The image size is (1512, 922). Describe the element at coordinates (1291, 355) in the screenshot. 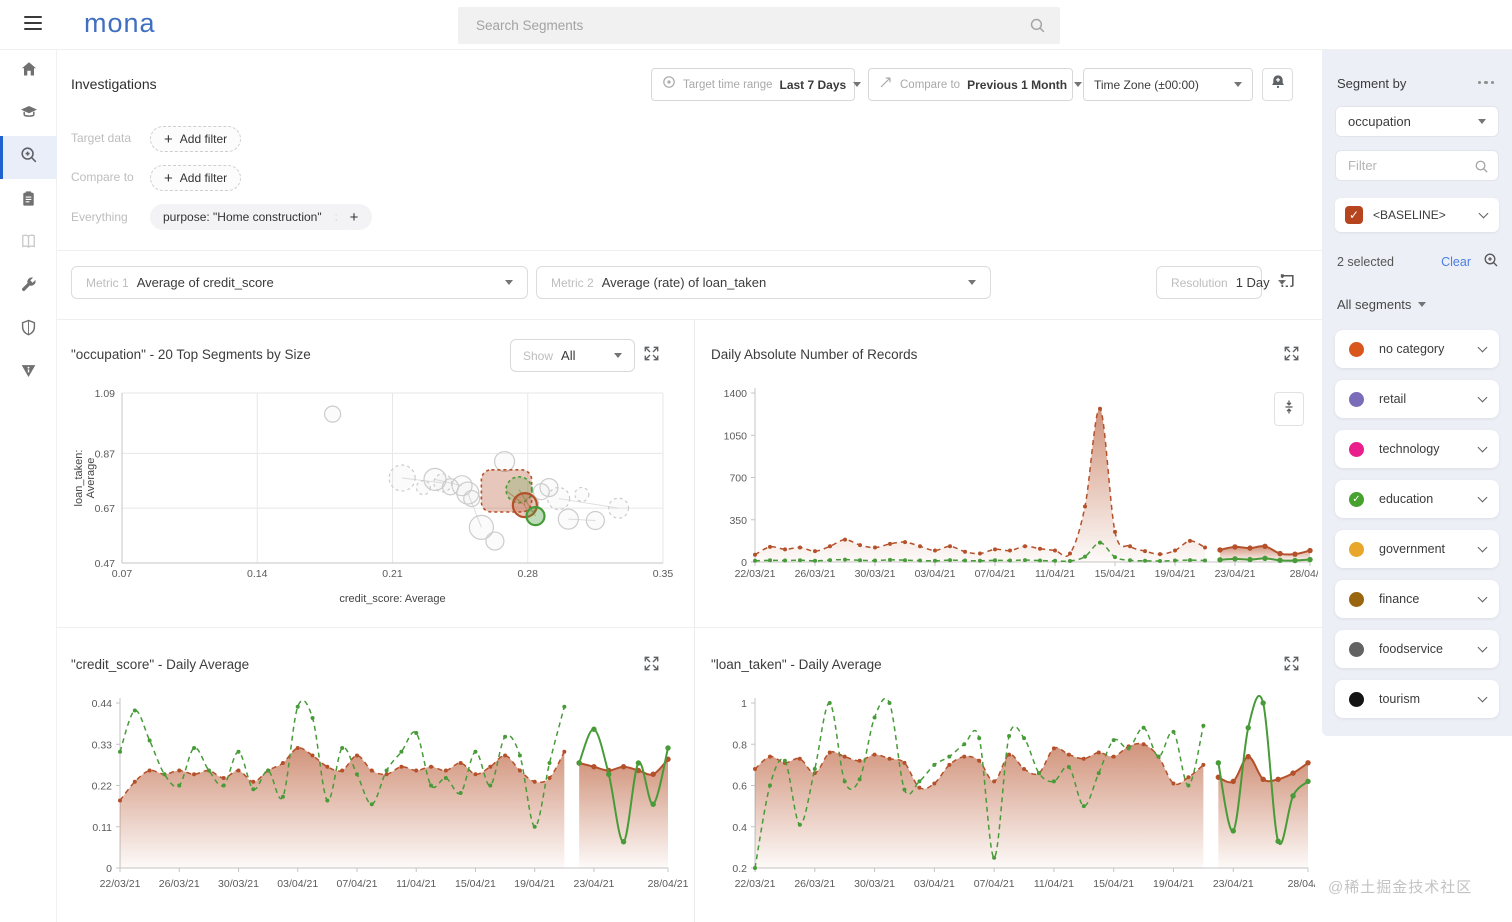

I see `expand-records-button` at that location.